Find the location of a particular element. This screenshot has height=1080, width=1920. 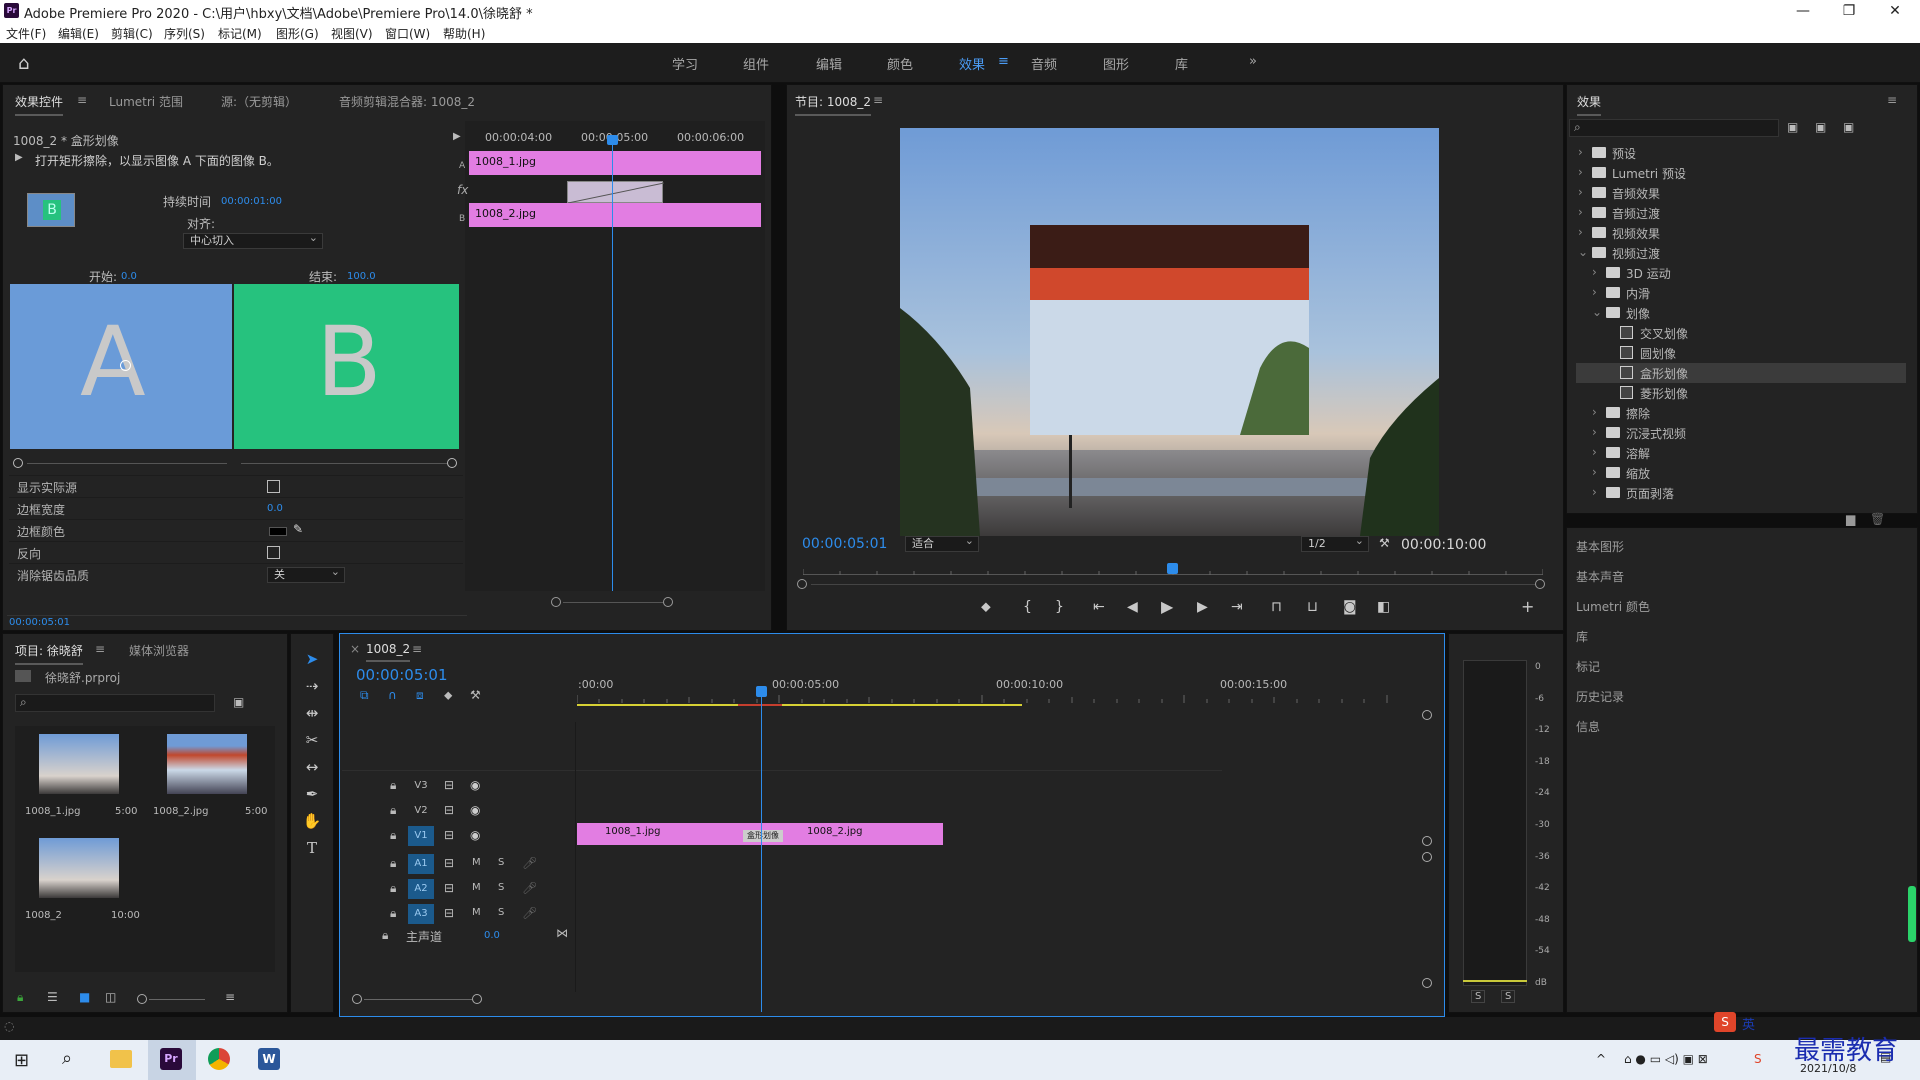

menu-marker: 标记(M) is located at coordinates (240, 33).